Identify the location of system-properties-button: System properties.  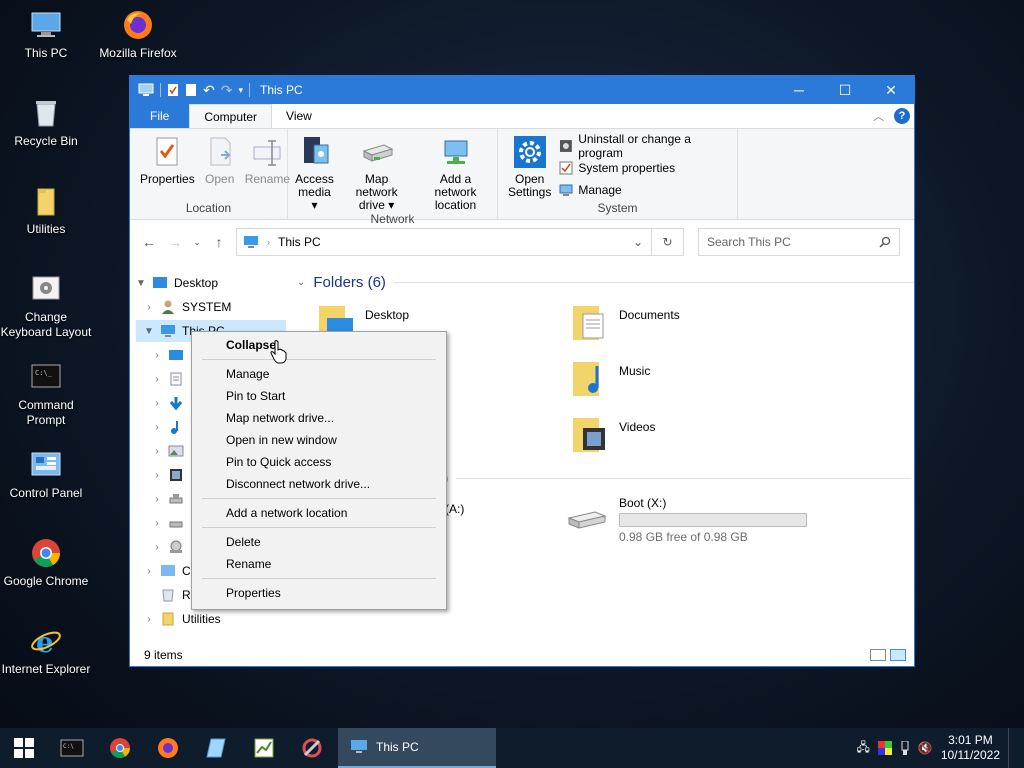
(648, 168).